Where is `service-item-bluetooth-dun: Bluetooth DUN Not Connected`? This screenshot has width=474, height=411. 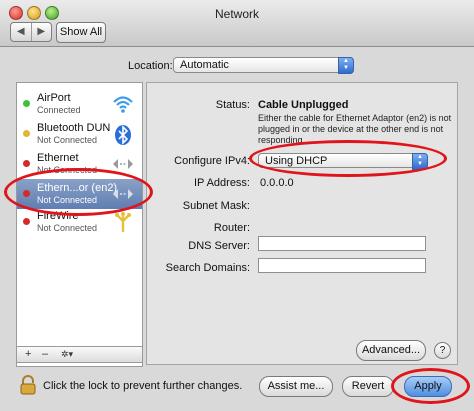 service-item-bluetooth-dun: Bluetooth DUN Not Connected is located at coordinates (79, 134).